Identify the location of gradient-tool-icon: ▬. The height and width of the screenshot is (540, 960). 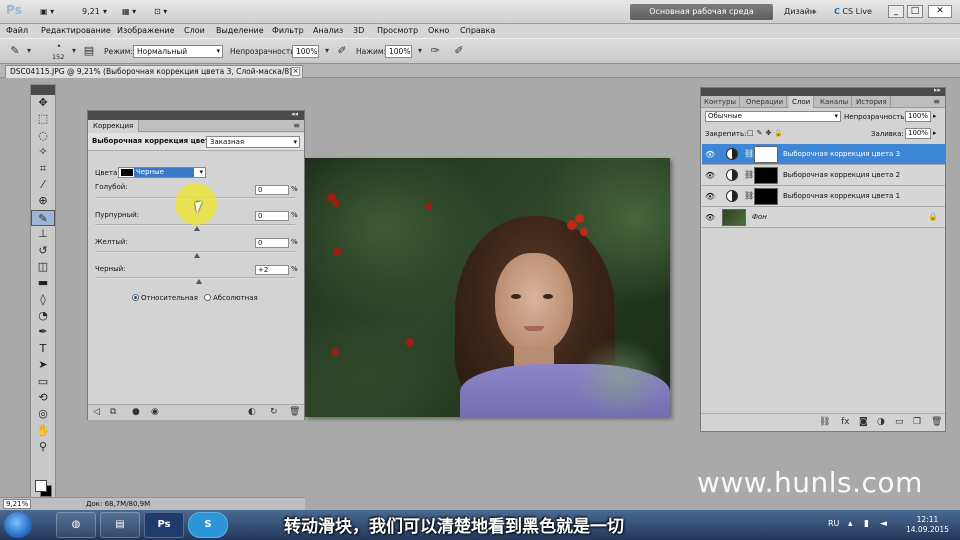
(43, 283).